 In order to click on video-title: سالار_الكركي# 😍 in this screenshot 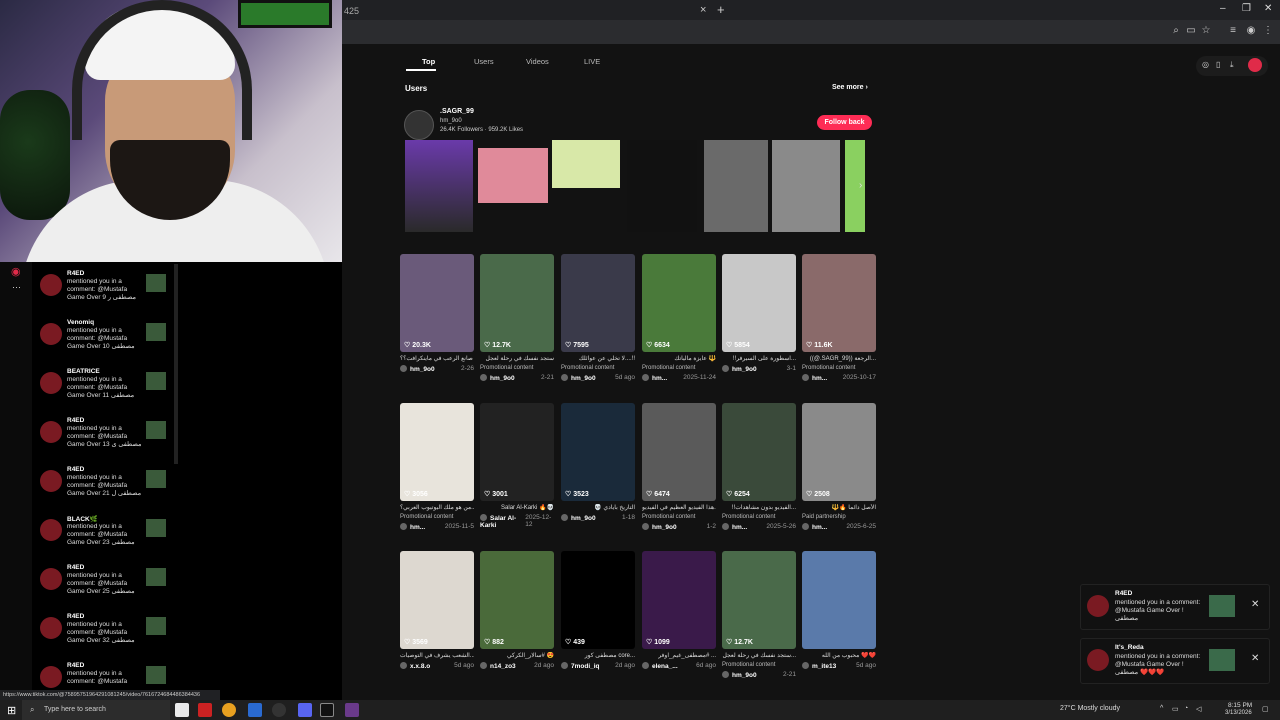, I will do `click(517, 655)`.